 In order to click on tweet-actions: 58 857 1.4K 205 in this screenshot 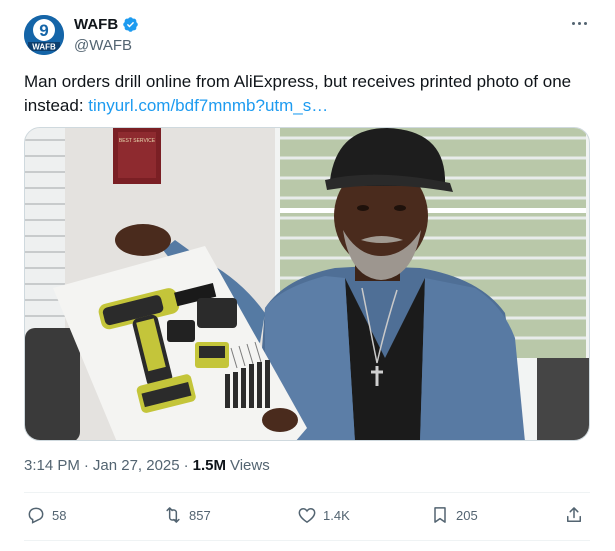, I will do `click(307, 517)`.